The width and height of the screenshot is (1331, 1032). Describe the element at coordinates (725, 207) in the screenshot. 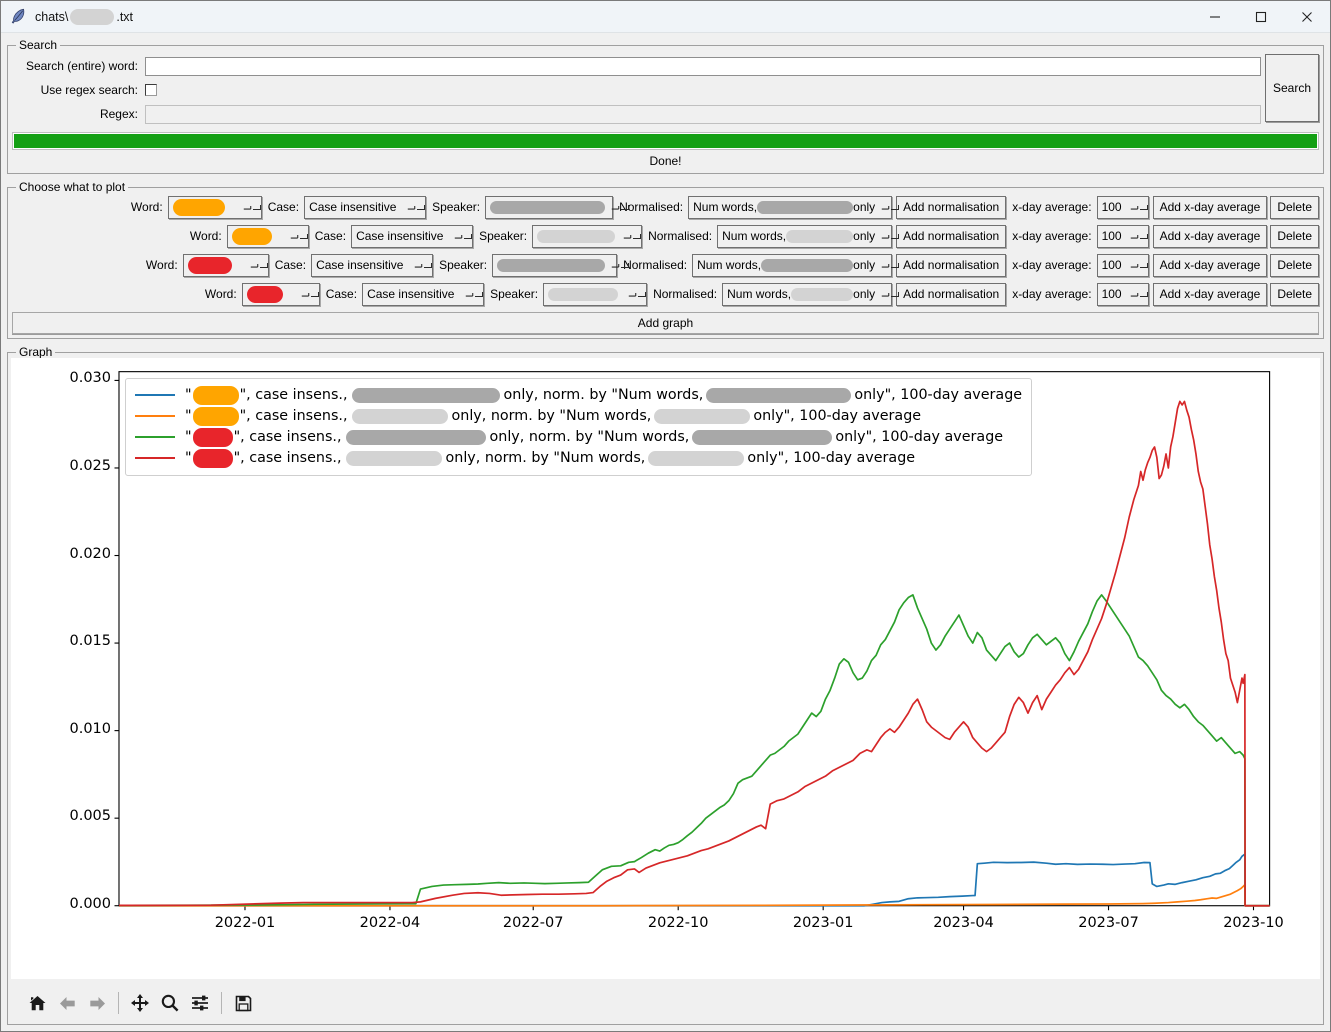

I see `normalised-prefix: Num words,` at that location.